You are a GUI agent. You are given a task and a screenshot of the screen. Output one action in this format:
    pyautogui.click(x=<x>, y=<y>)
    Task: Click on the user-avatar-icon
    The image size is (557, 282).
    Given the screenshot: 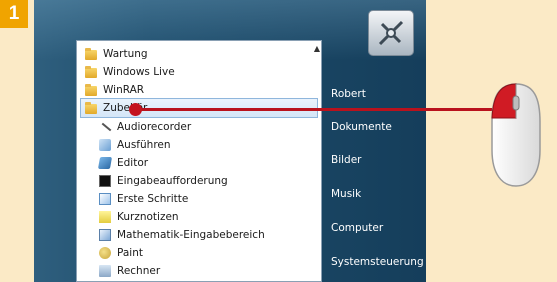 What is the action you would take?
    pyautogui.click(x=391, y=33)
    